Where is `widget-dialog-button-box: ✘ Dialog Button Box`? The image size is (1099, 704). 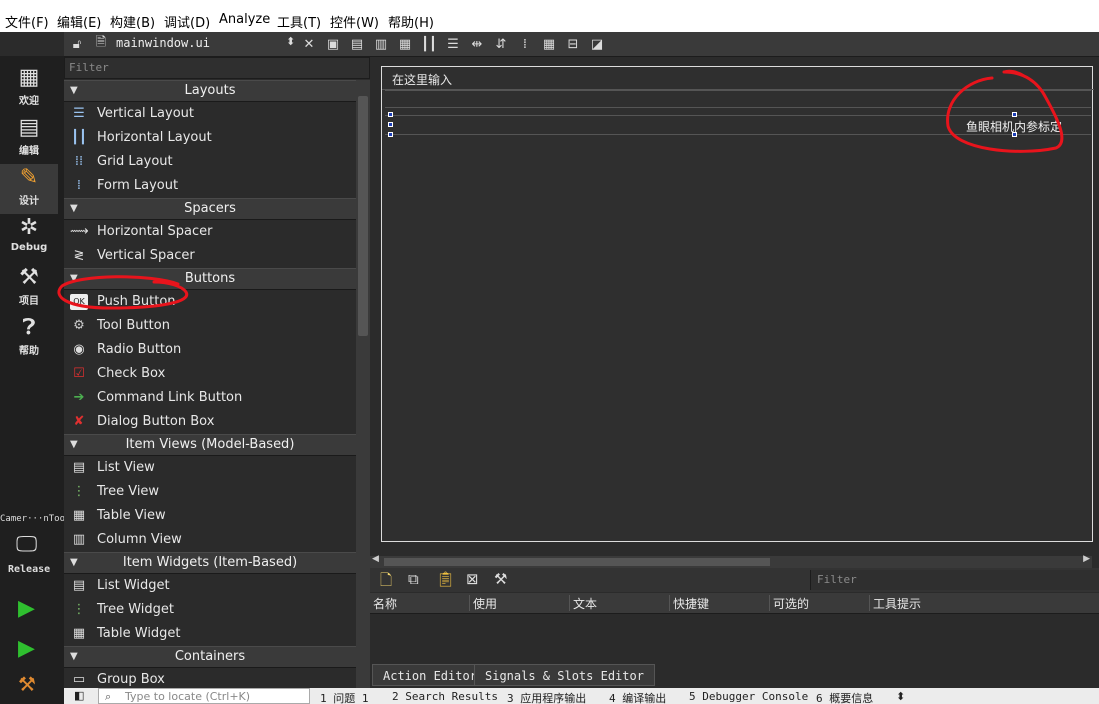
widget-dialog-button-box: ✘ Dialog Button Box is located at coordinates (210, 422).